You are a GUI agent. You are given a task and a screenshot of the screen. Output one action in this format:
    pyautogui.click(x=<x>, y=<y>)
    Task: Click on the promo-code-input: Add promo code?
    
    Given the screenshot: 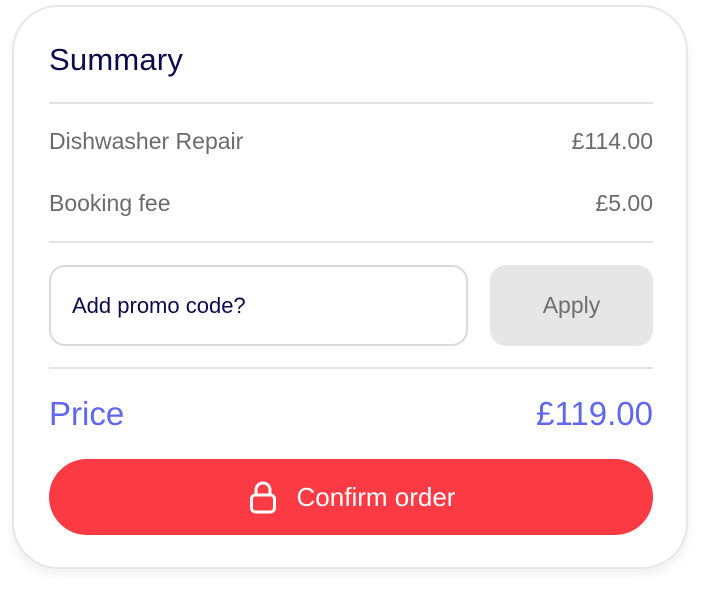 What is the action you would take?
    pyautogui.click(x=258, y=305)
    